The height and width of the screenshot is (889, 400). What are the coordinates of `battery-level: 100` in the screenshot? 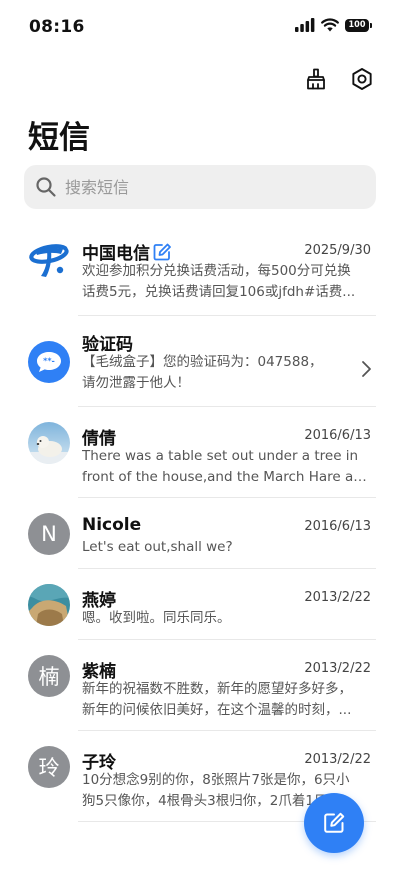 It's located at (357, 25).